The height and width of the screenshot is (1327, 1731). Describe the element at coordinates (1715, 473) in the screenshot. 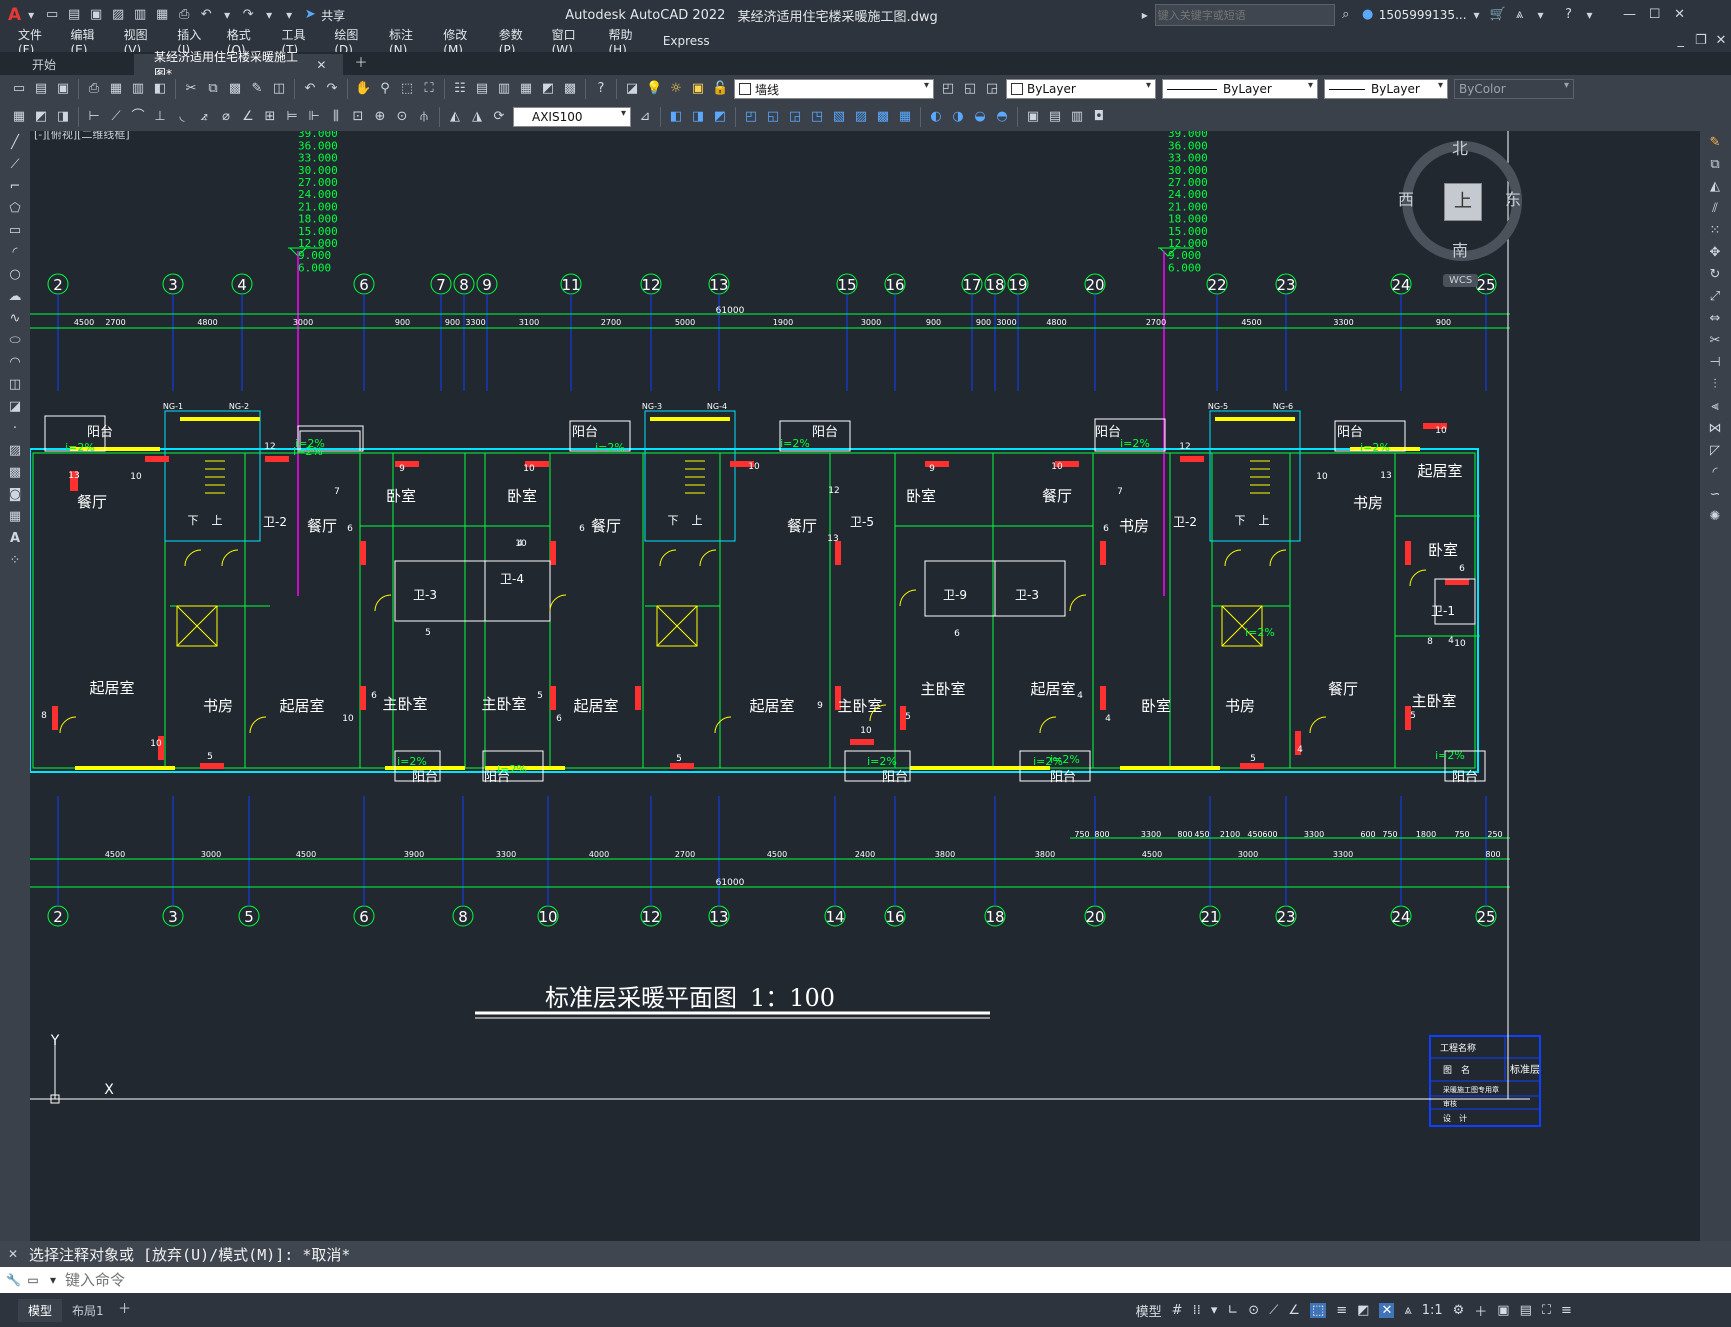

I see `fillet-tool-icon: ◜` at that location.